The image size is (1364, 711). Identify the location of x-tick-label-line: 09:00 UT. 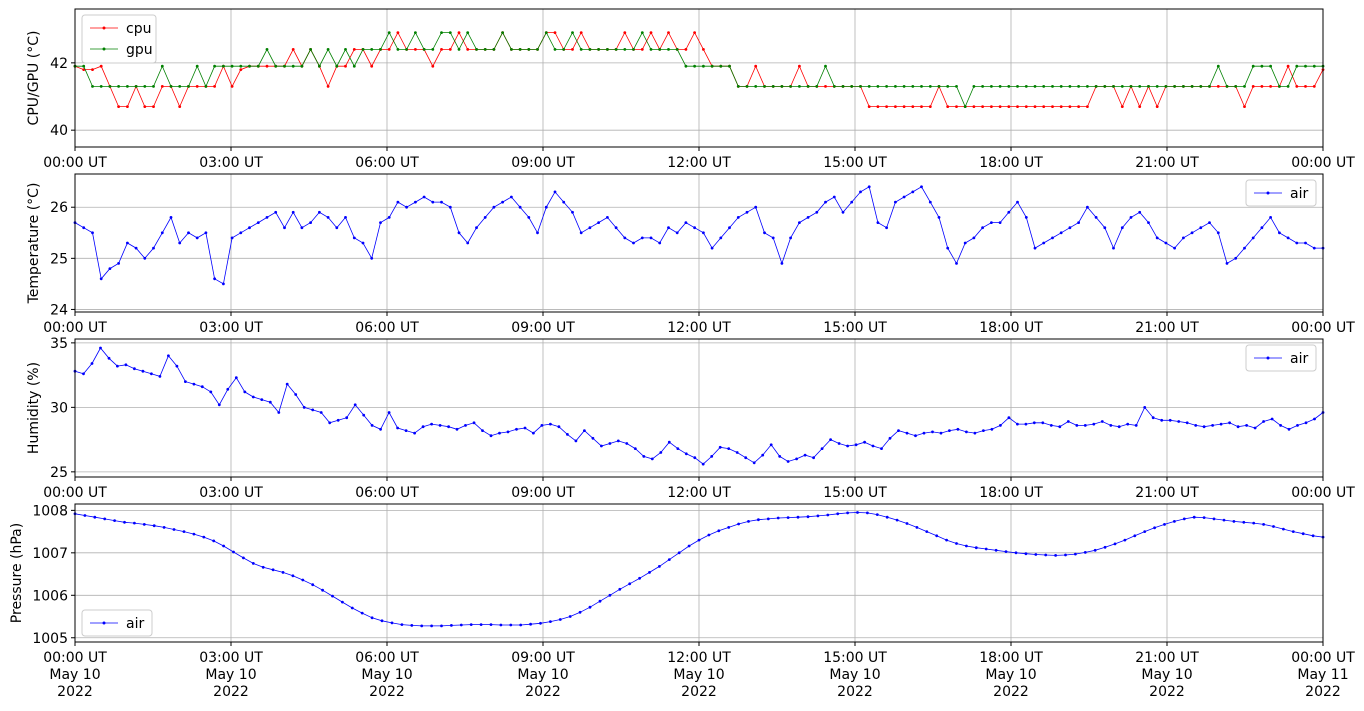
(543, 658).